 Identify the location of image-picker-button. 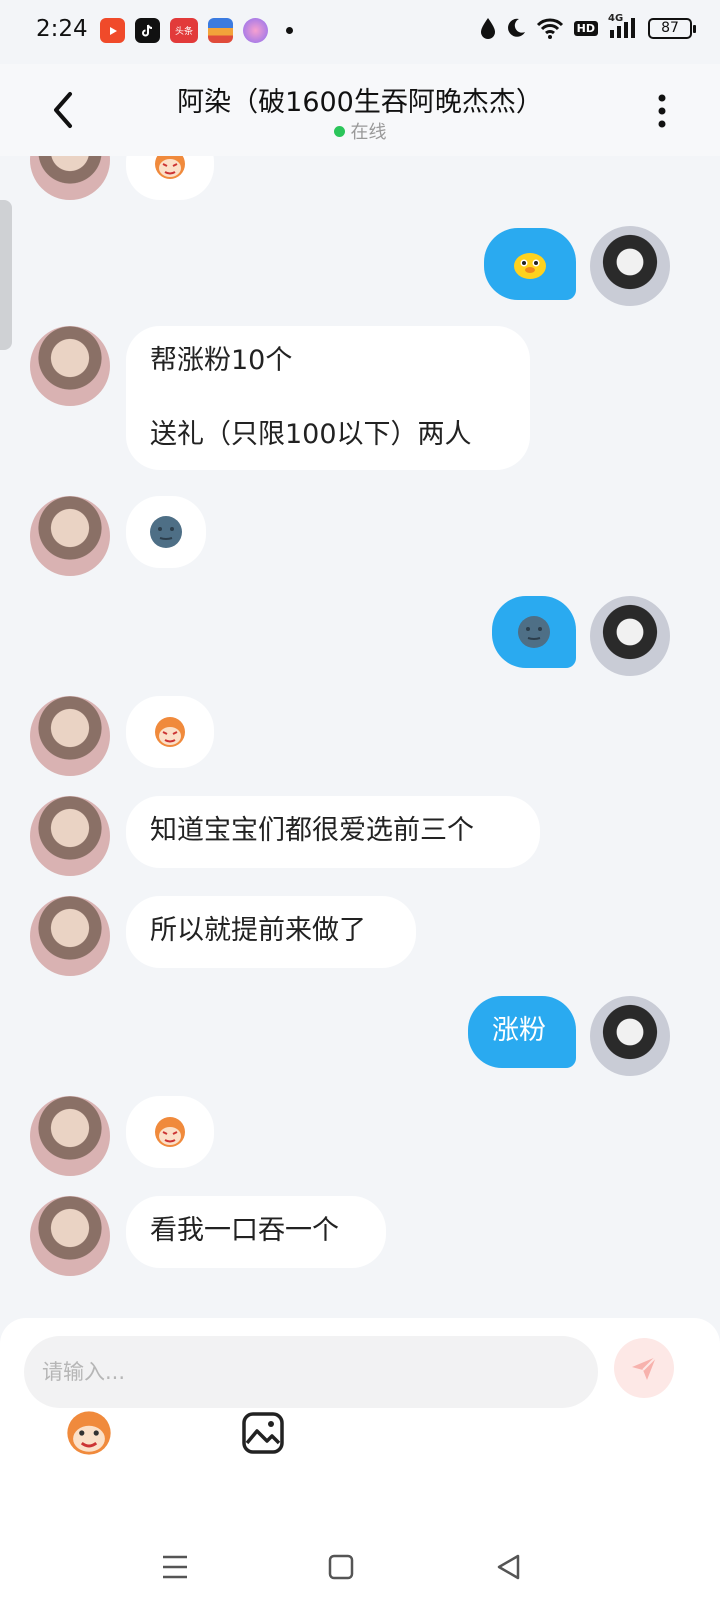
(263, 1433).